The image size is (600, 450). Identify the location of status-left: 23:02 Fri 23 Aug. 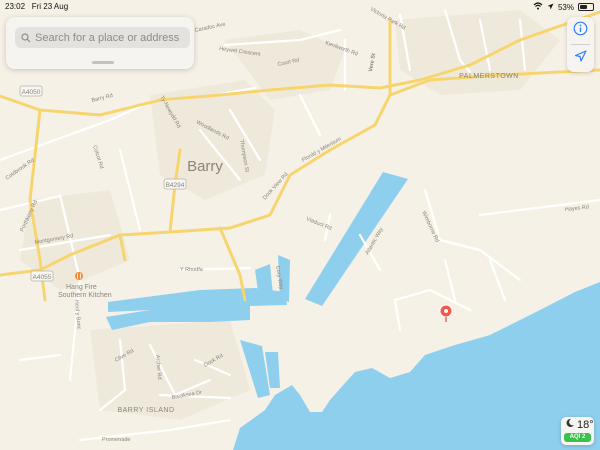
(36, 6).